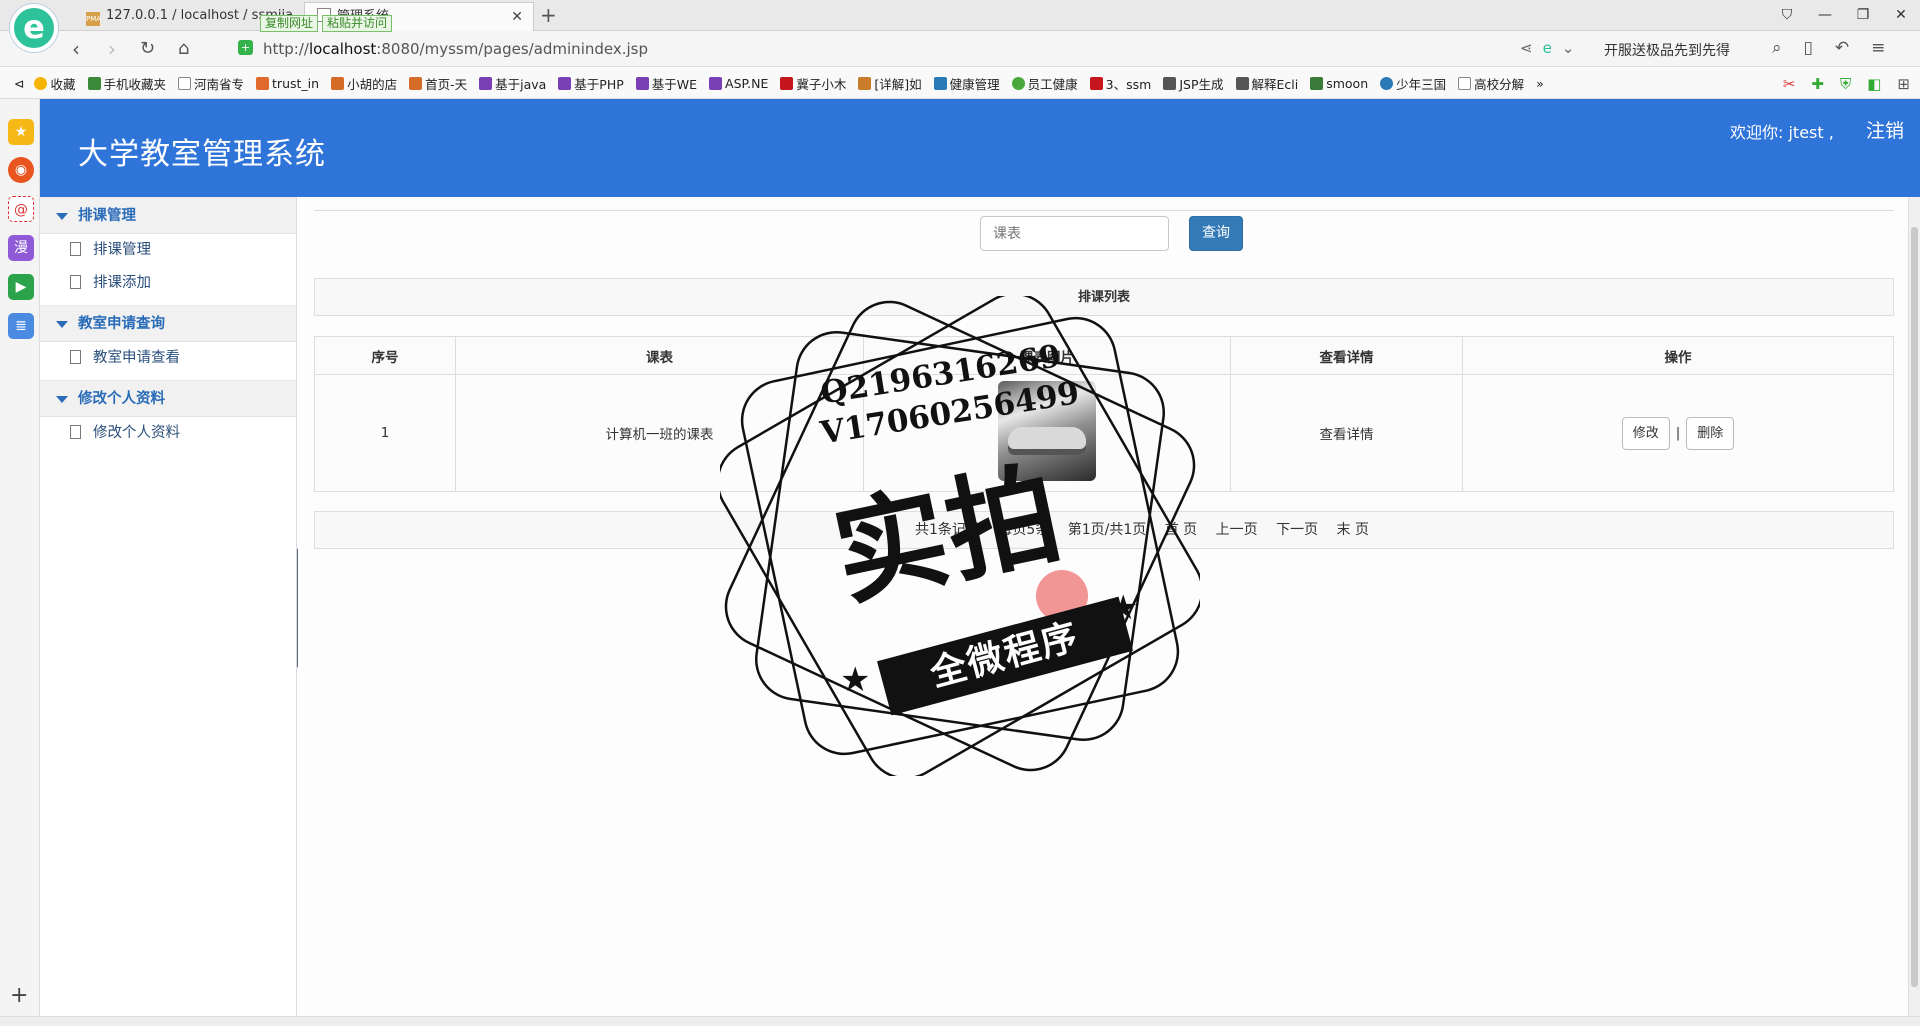 The width and height of the screenshot is (1920, 1026). What do you see at coordinates (1540, 83) in the screenshot?
I see `bookmarks-more-button: »` at bounding box center [1540, 83].